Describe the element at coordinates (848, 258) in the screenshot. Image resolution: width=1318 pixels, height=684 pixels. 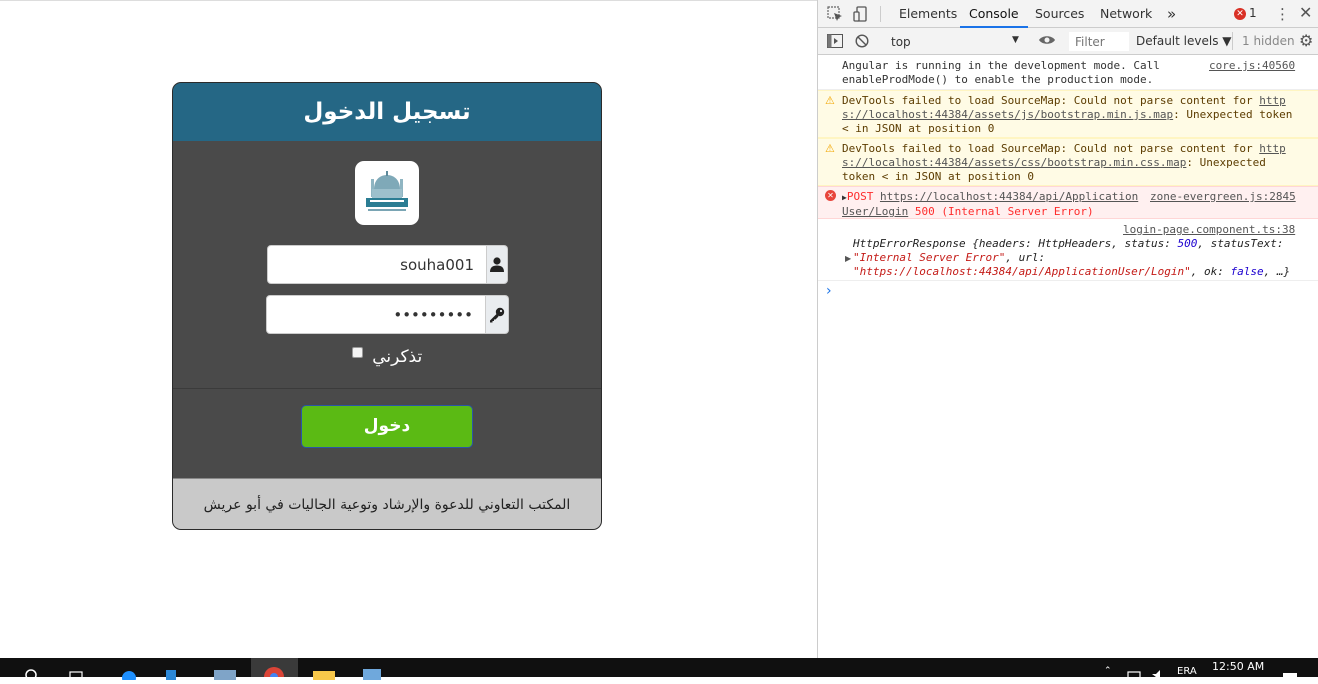
I see `expand-triangle-icon: ▶` at that location.